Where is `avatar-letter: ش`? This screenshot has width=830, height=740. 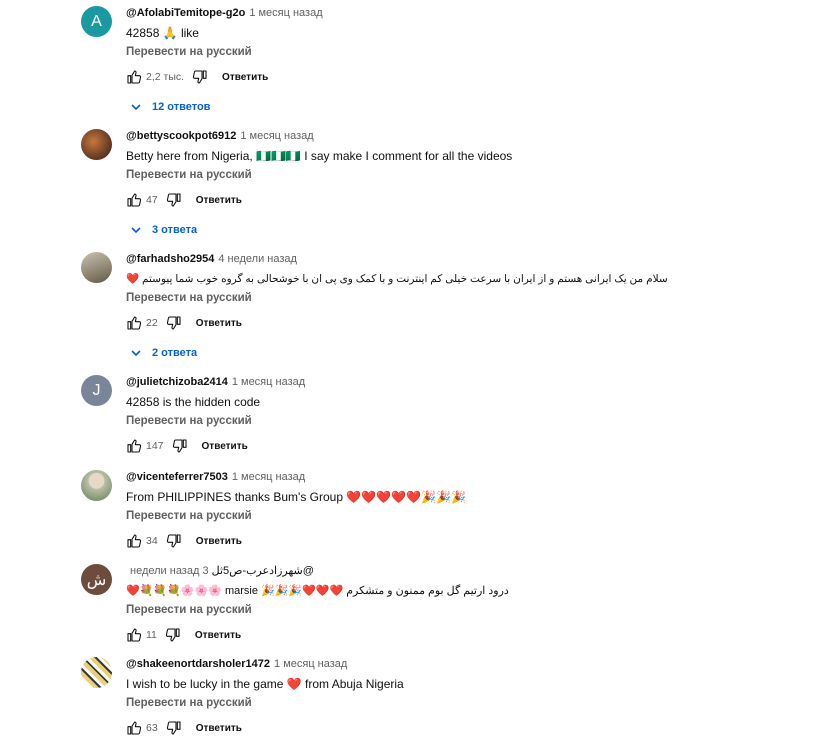
avatar-letter: ش is located at coordinates (96, 580).